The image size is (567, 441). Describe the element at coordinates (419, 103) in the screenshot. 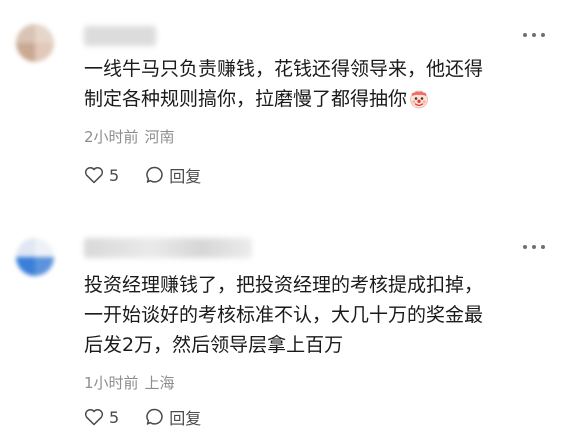

I see `clown-face-icon` at that location.